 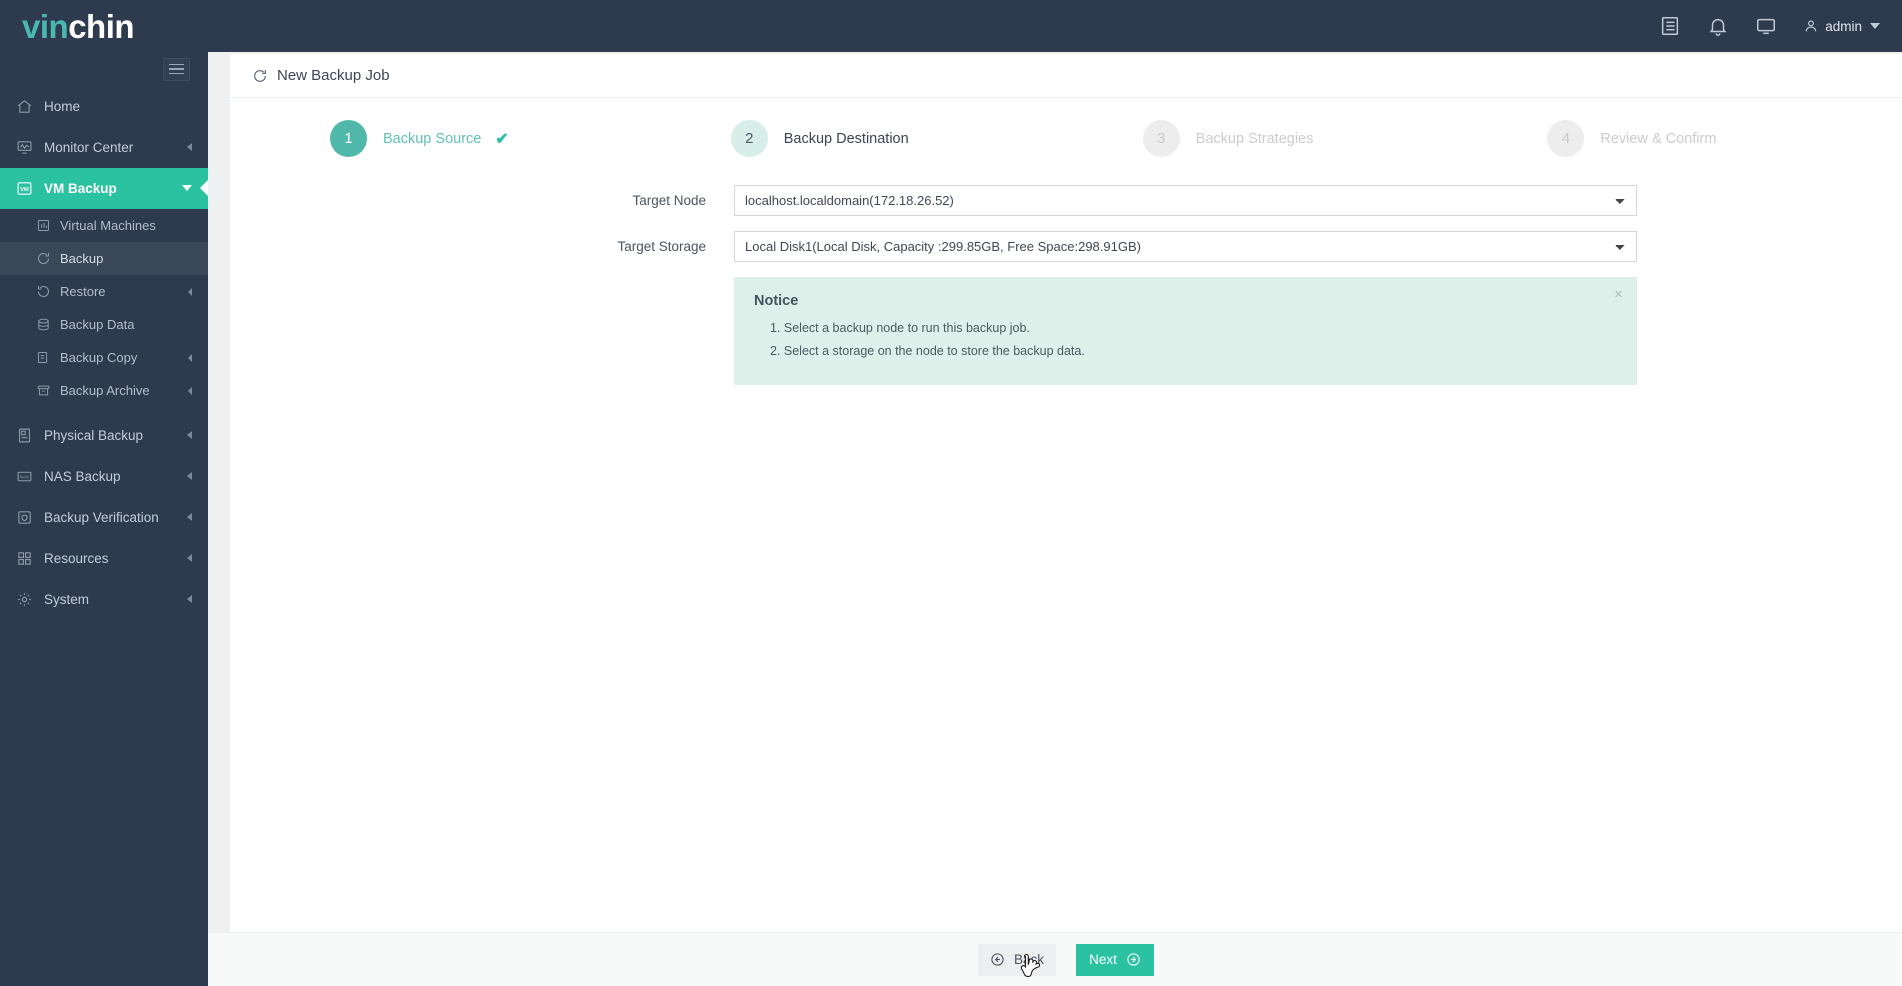 I want to click on close-icon: ×, so click(x=1618, y=294).